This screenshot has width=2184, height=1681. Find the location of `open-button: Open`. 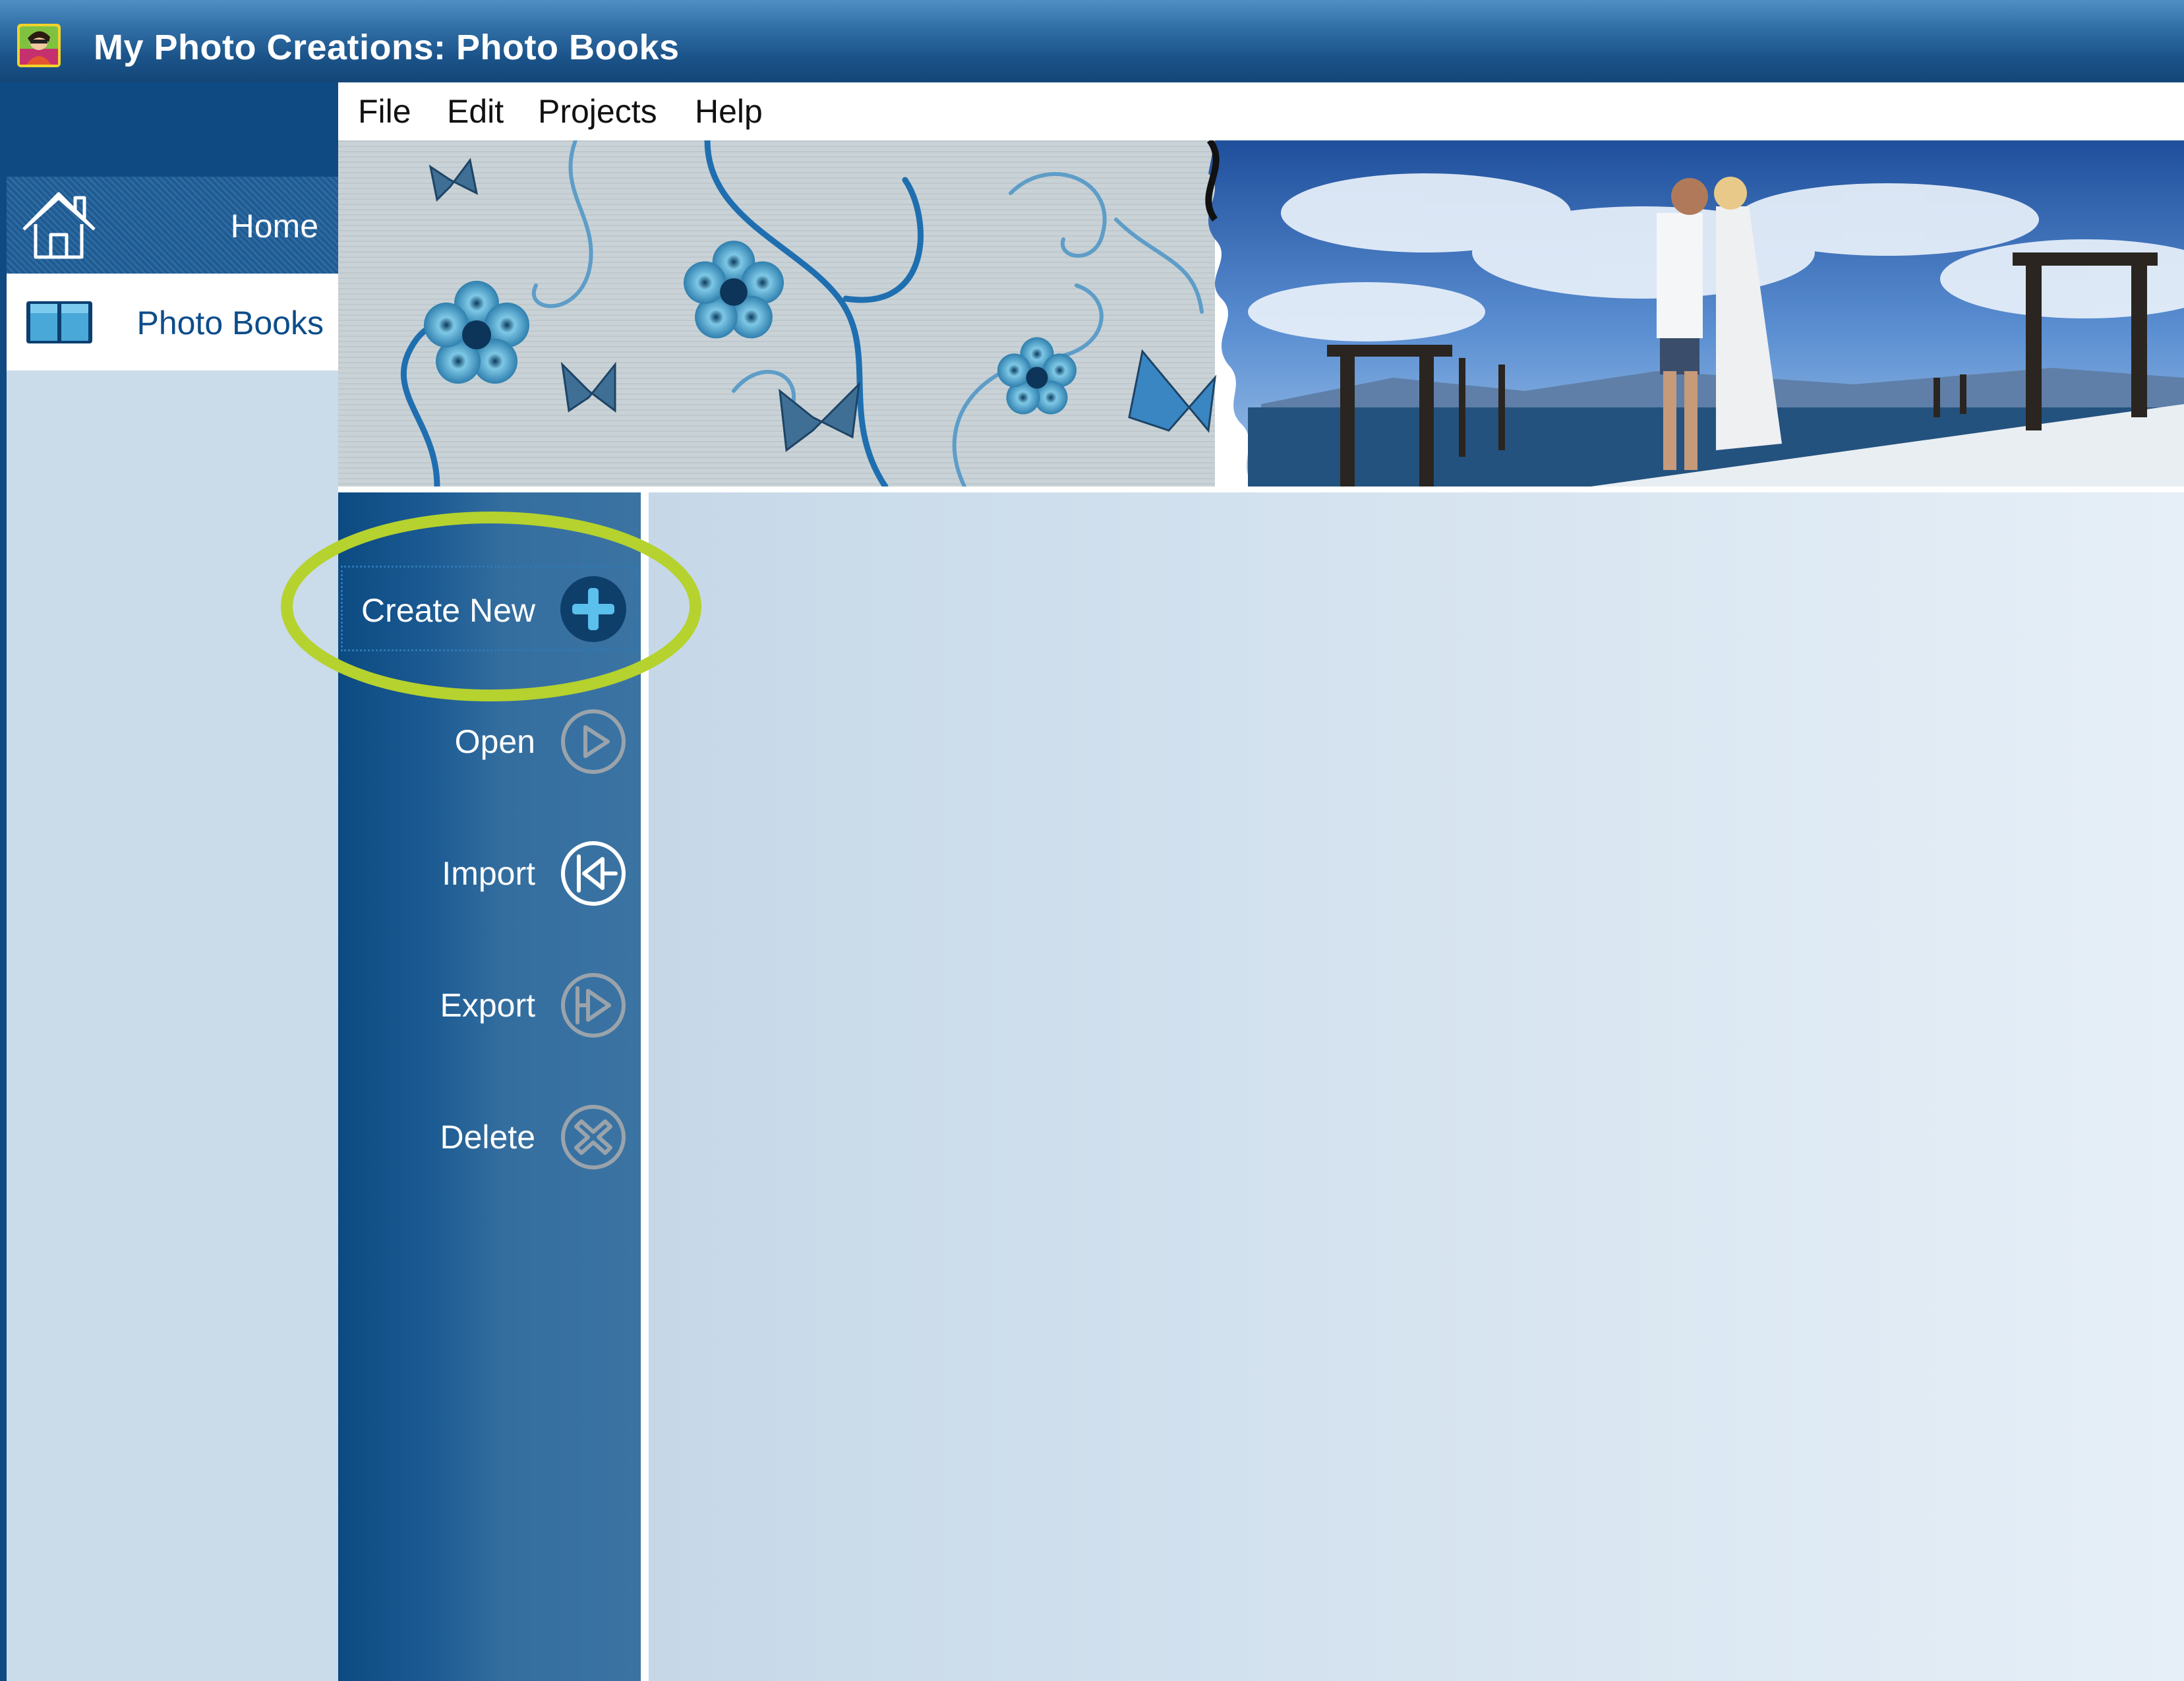

open-button: Open is located at coordinates (489, 740).